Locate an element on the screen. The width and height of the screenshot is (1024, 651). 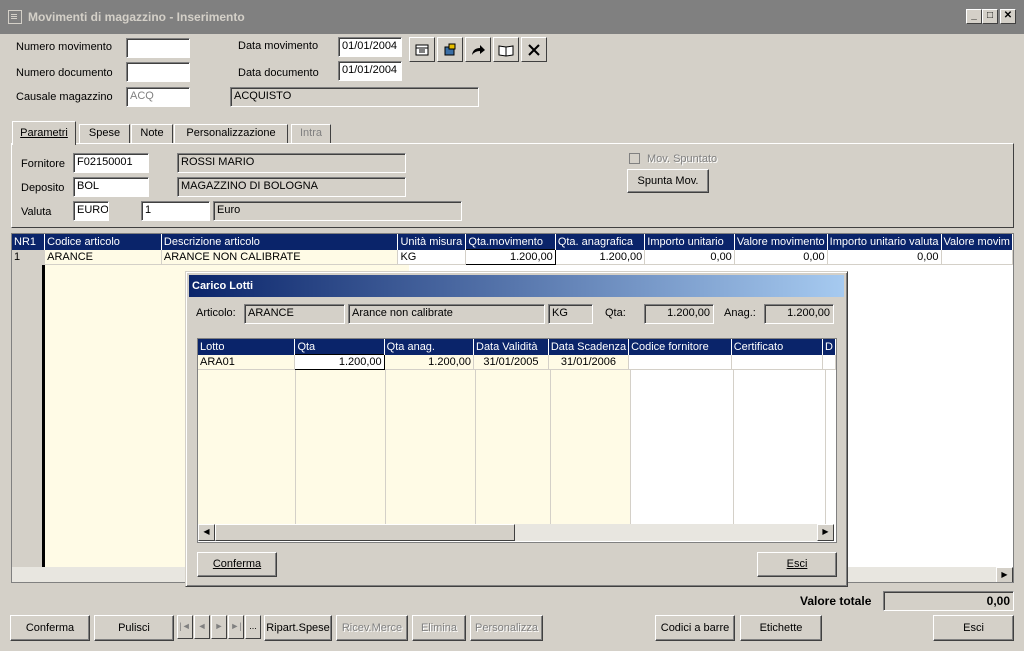
delete-x-icon is located at coordinates (534, 50).